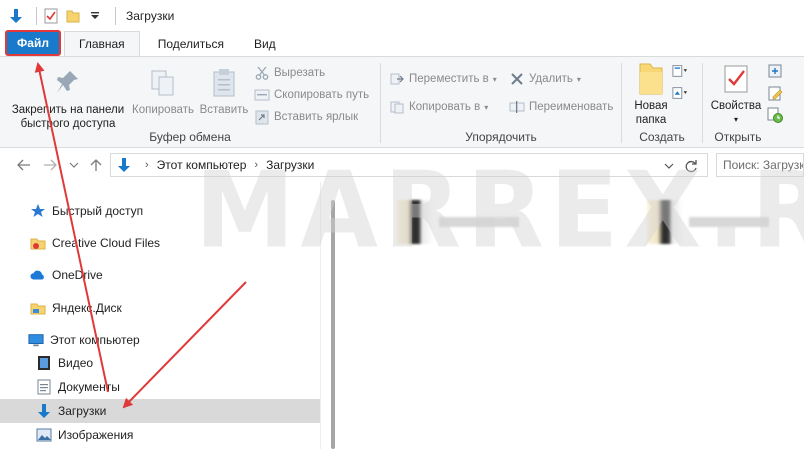 The image size is (804, 449). Describe the element at coordinates (397, 107) in the screenshot. I see `copy-to-icon` at that location.